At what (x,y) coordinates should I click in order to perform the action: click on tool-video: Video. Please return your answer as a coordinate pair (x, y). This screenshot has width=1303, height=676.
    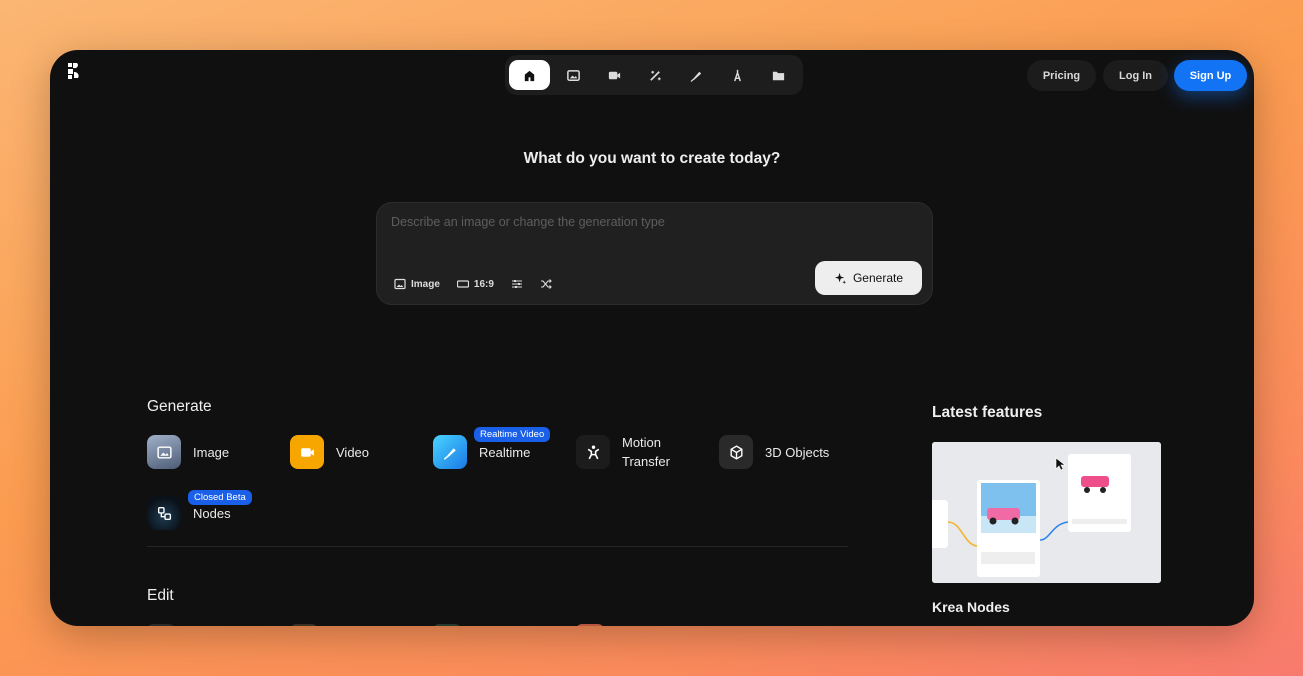
    Looking at the image, I should click on (329, 452).